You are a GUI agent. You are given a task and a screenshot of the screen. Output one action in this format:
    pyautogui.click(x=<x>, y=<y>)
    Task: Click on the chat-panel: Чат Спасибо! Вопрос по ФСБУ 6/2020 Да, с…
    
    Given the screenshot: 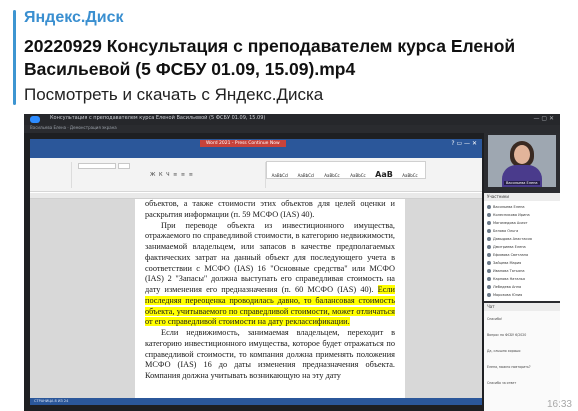 What is the action you would take?
    pyautogui.click(x=522, y=357)
    